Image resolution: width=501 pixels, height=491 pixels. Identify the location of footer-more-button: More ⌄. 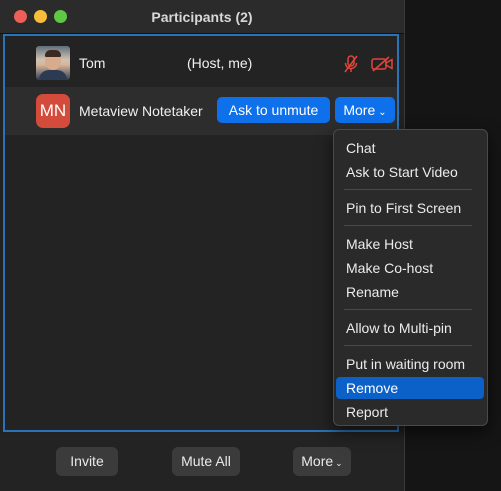
(322, 461).